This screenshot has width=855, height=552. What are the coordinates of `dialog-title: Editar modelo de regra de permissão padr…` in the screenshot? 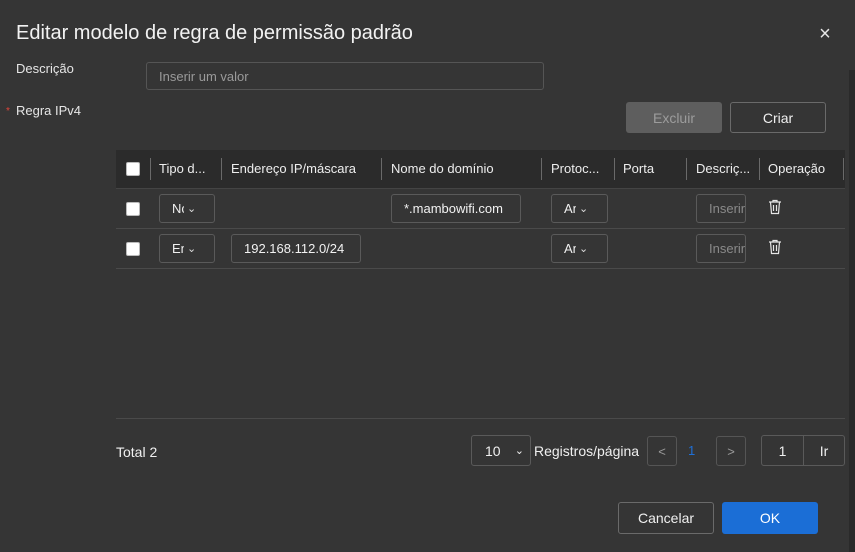 It's located at (214, 33).